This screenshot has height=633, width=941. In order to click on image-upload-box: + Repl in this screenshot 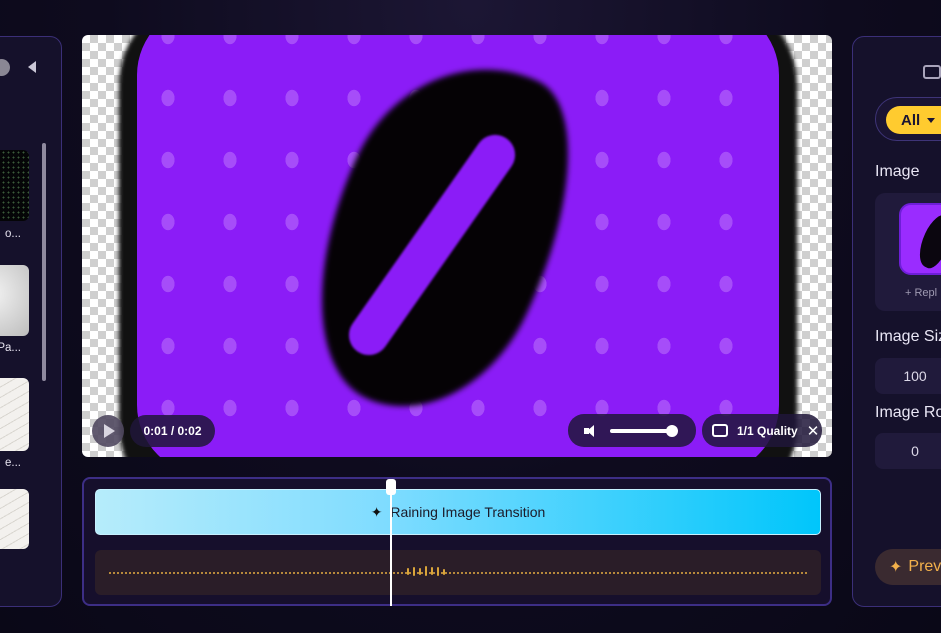, I will do `click(908, 252)`.